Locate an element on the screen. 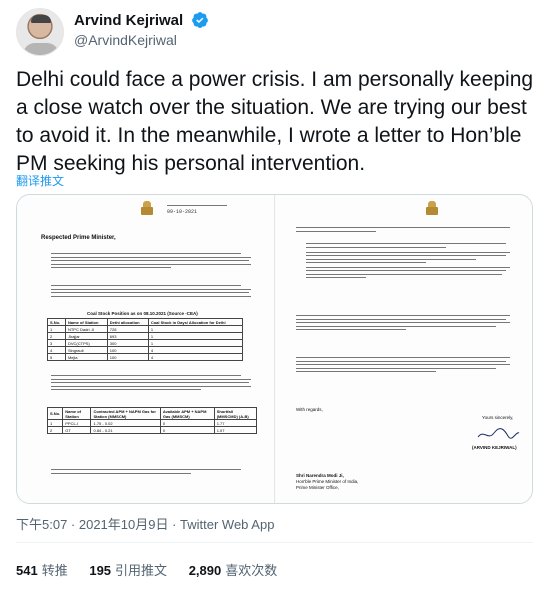 Image resolution: width=549 pixels, height=590 pixels. avatar-hair is located at coordinates (41, 19).